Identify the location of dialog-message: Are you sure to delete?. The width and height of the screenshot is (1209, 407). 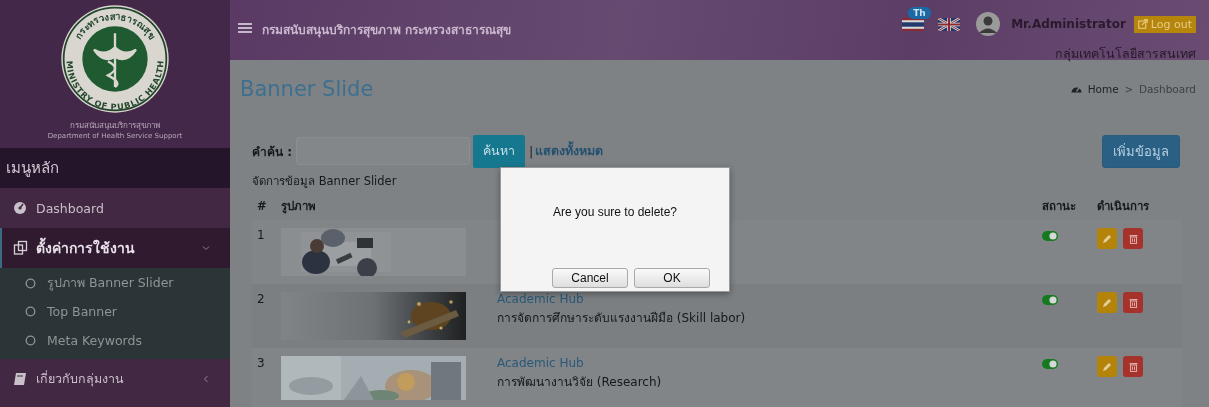
(615, 213).